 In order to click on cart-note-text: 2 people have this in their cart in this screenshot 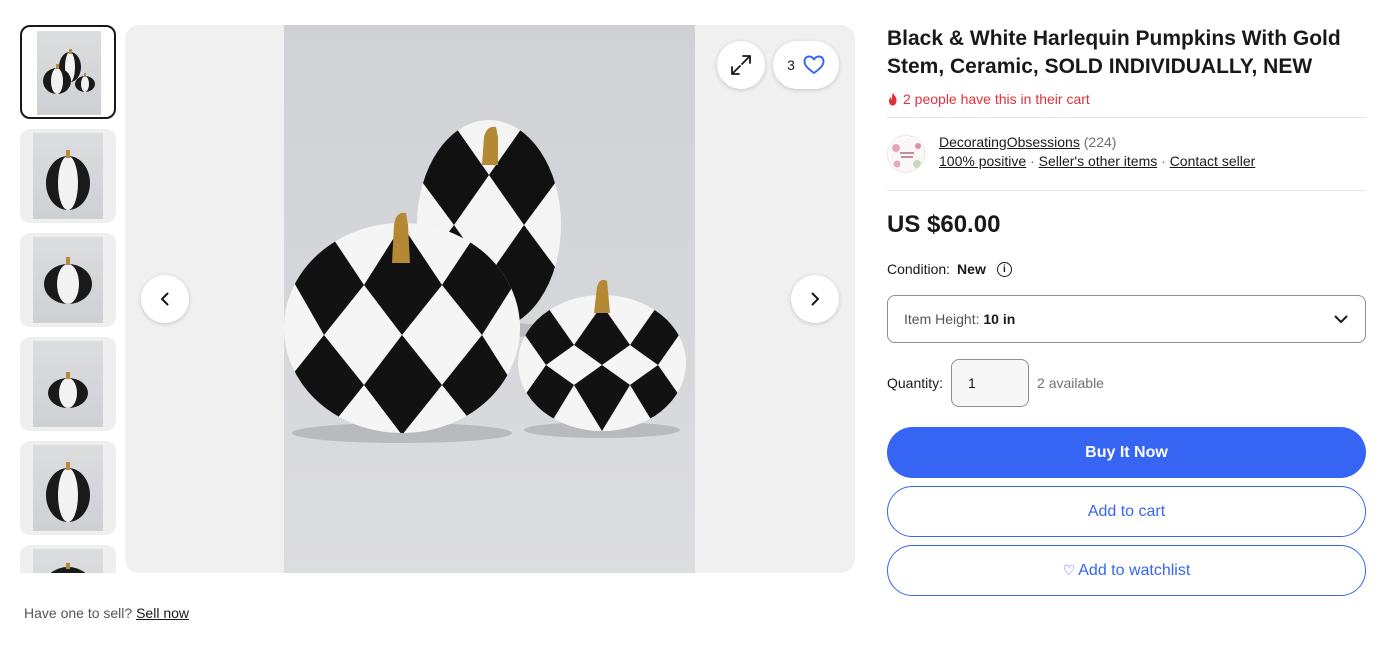, I will do `click(996, 99)`.